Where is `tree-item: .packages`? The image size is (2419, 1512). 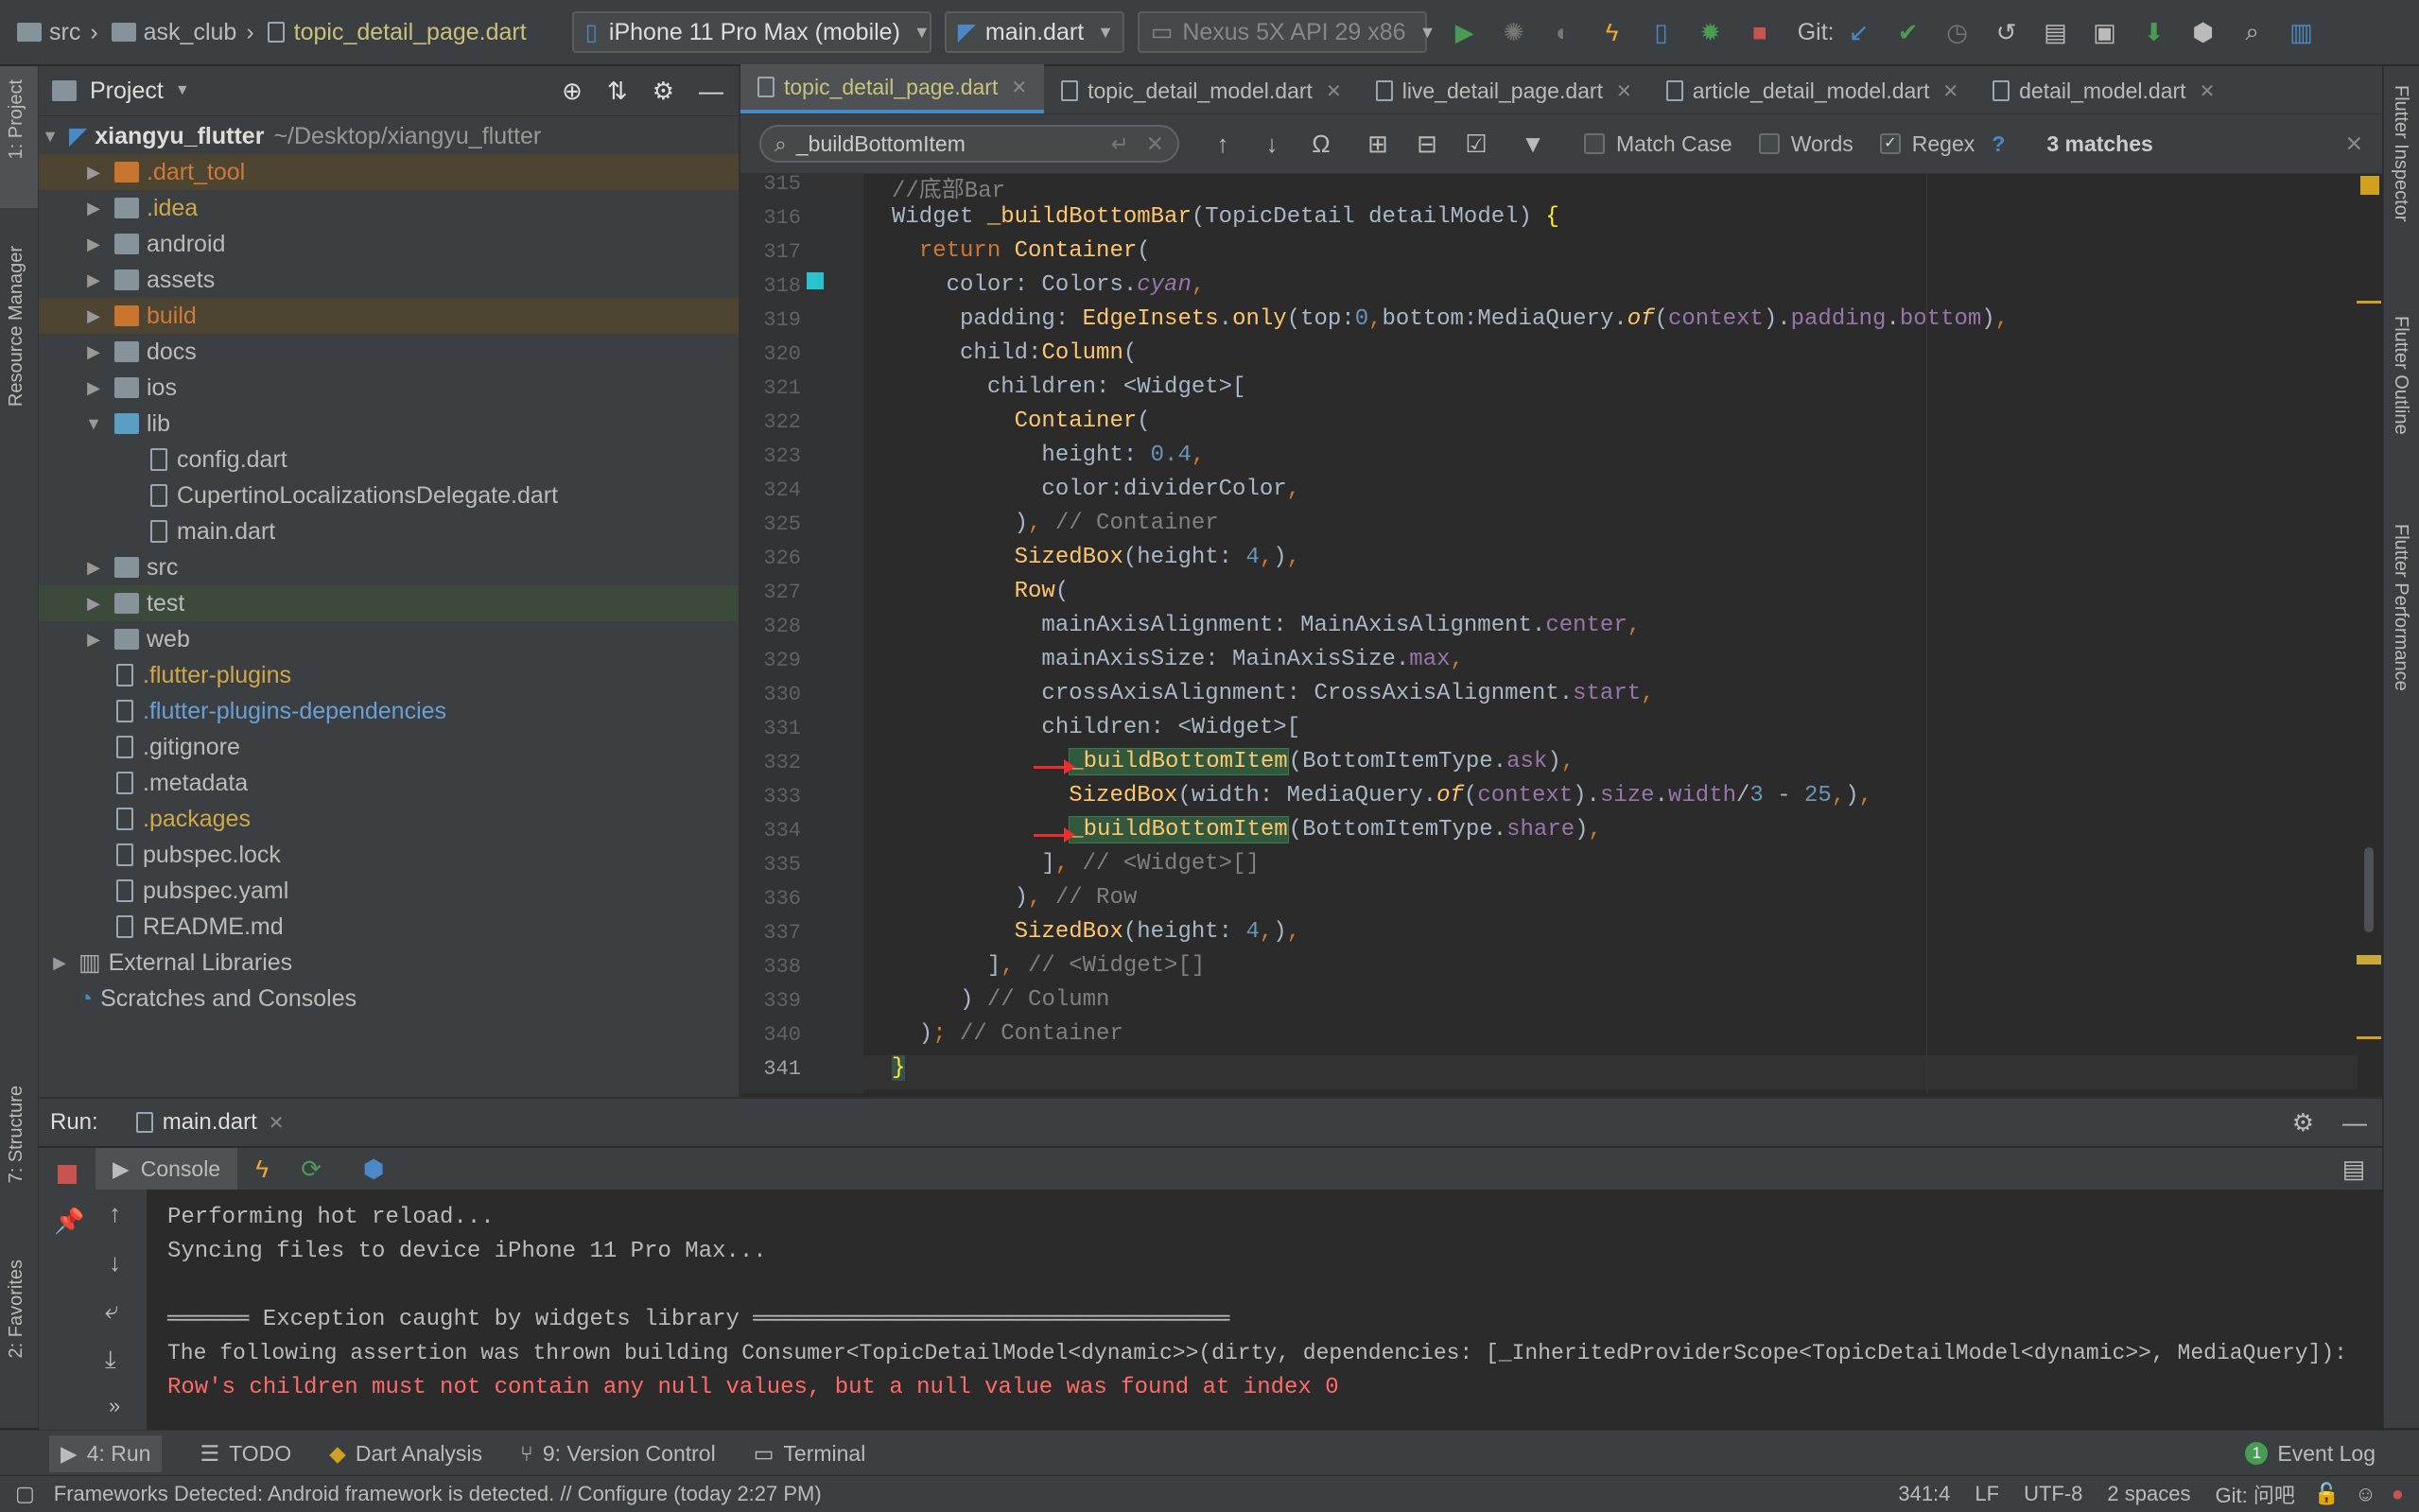
tree-item: .packages is located at coordinates (389, 819).